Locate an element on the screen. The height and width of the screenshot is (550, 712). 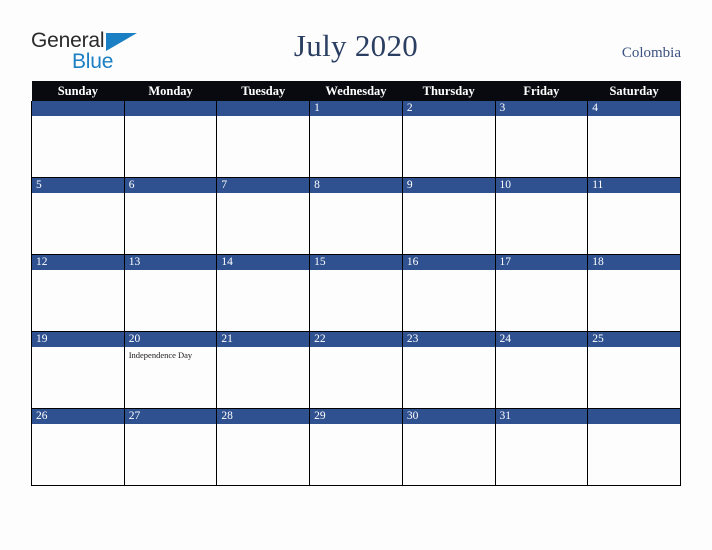
day-cell-inner: 20 Independence Day is located at coordinates (170, 370).